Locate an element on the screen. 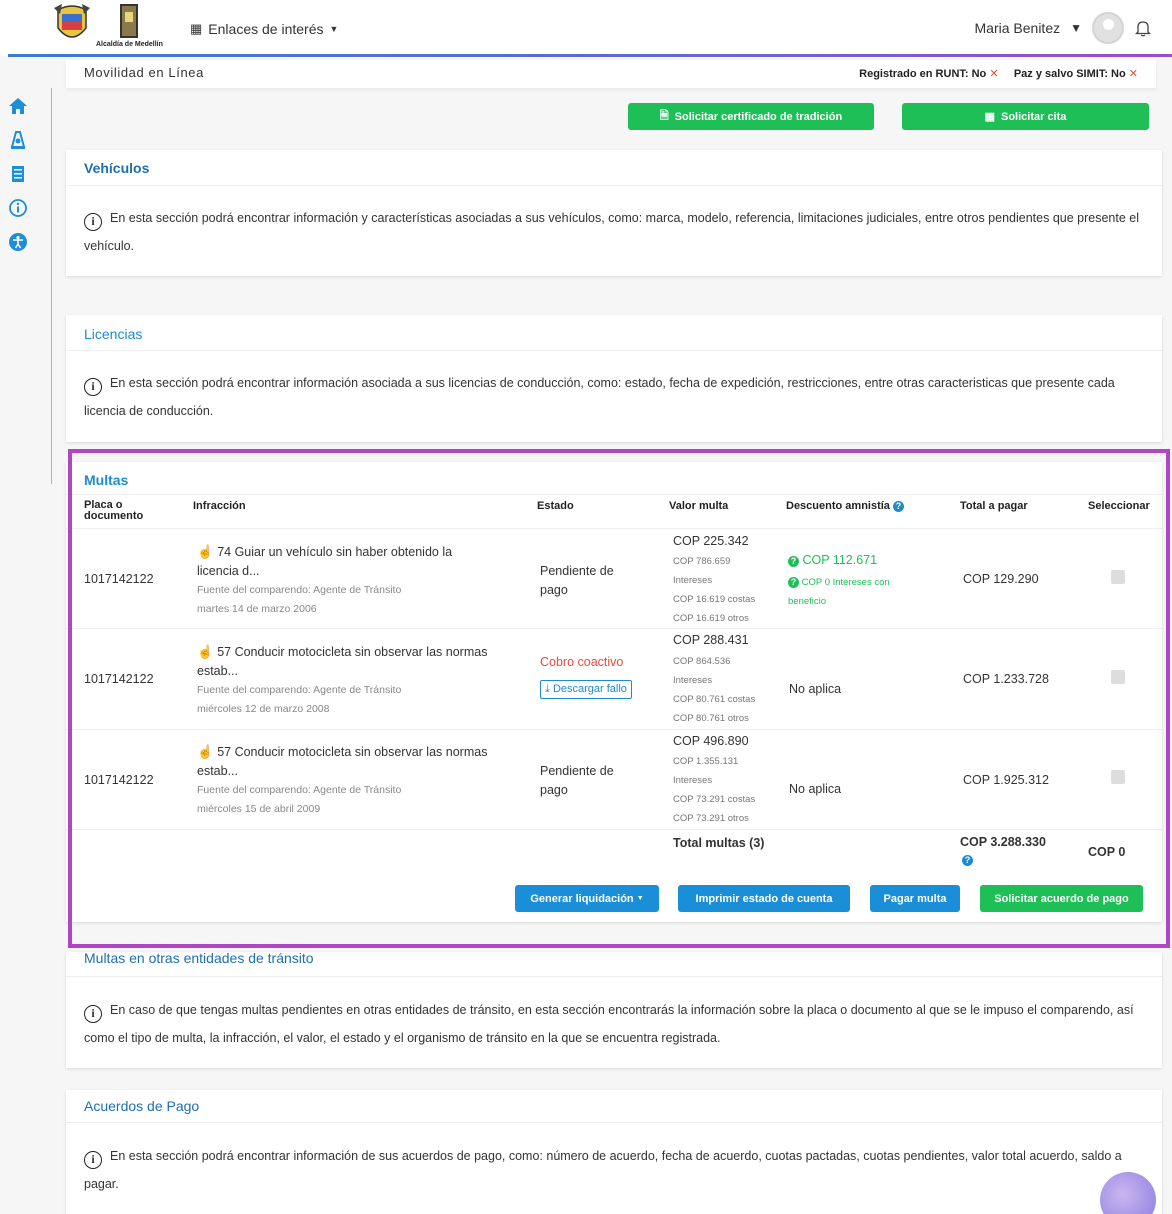  user-caret-icon: ▼ is located at coordinates (1076, 28).